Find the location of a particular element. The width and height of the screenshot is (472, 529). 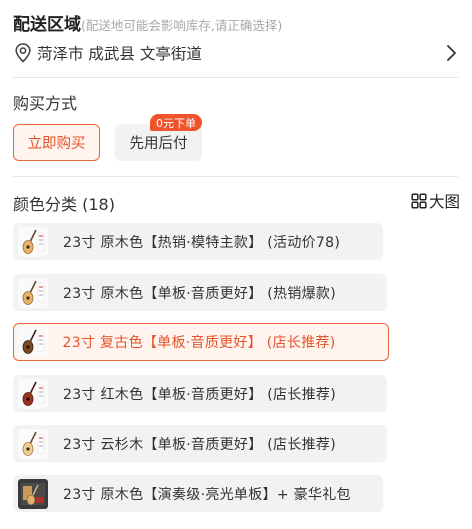

color-option-label: 23寸 云杉木【单板·音质更好】 (店长推荐) is located at coordinates (199, 444).